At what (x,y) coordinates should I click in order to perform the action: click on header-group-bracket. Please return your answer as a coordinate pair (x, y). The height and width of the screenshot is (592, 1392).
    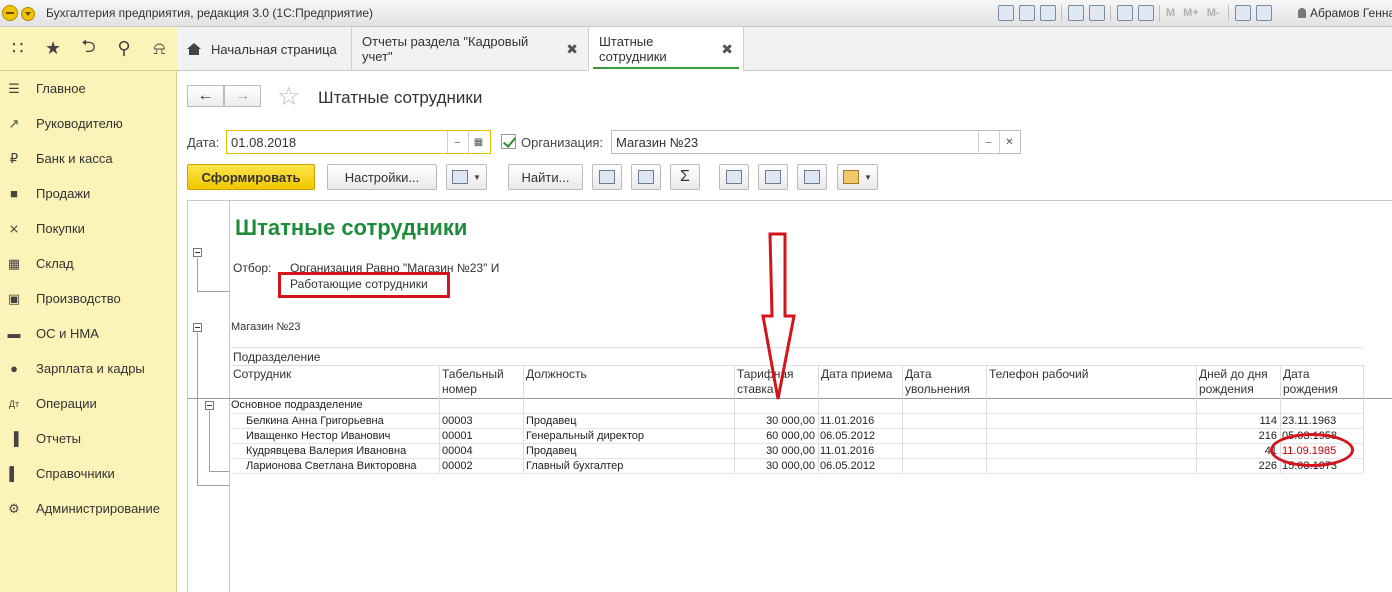
    Looking at the image, I should click on (197, 274).